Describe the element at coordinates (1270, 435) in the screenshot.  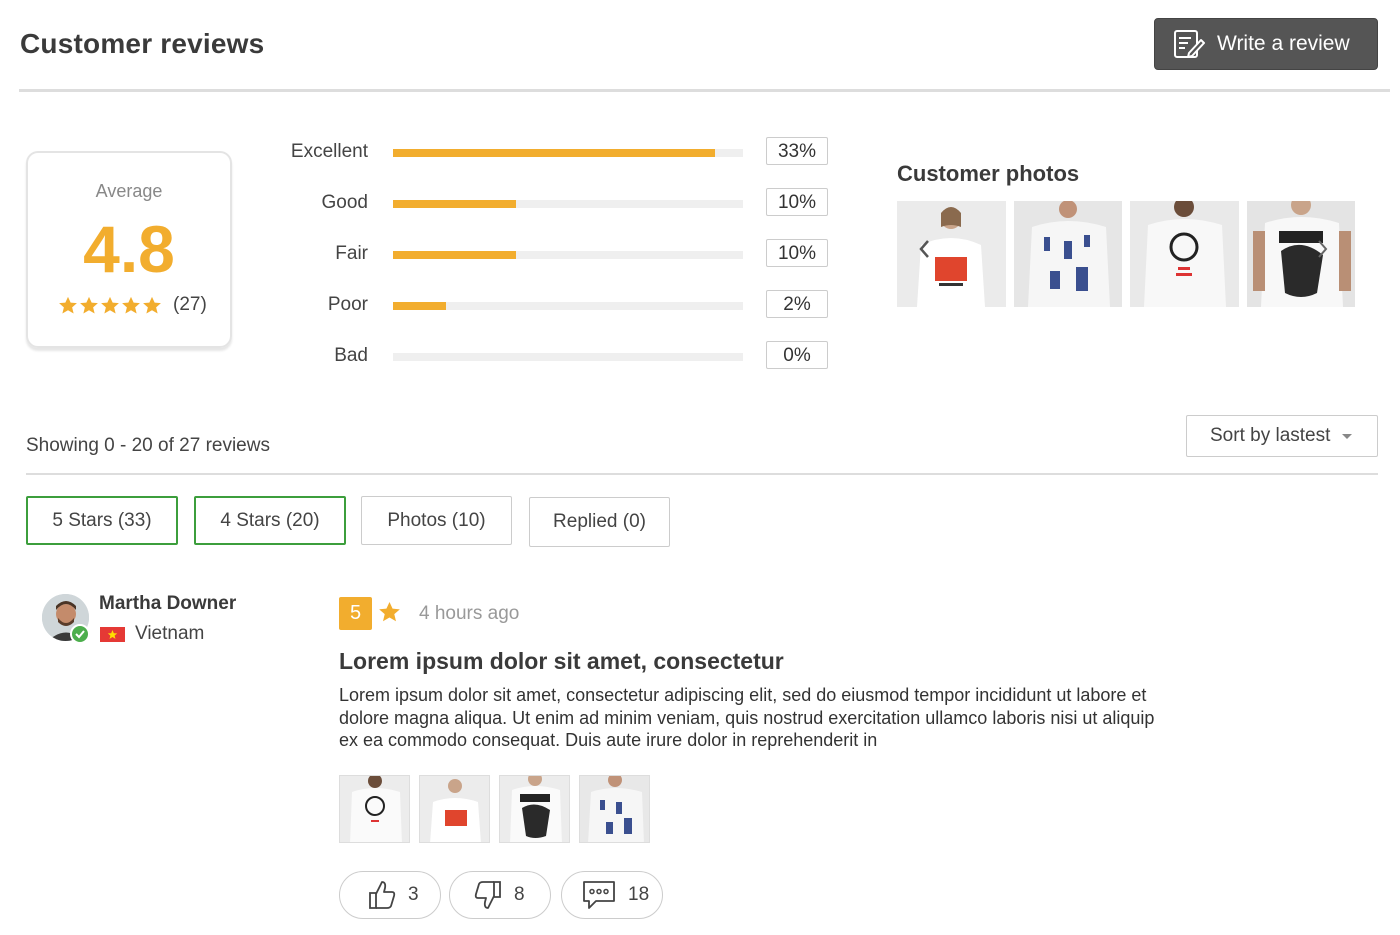
I see `sort-label: Sort by lastest` at that location.